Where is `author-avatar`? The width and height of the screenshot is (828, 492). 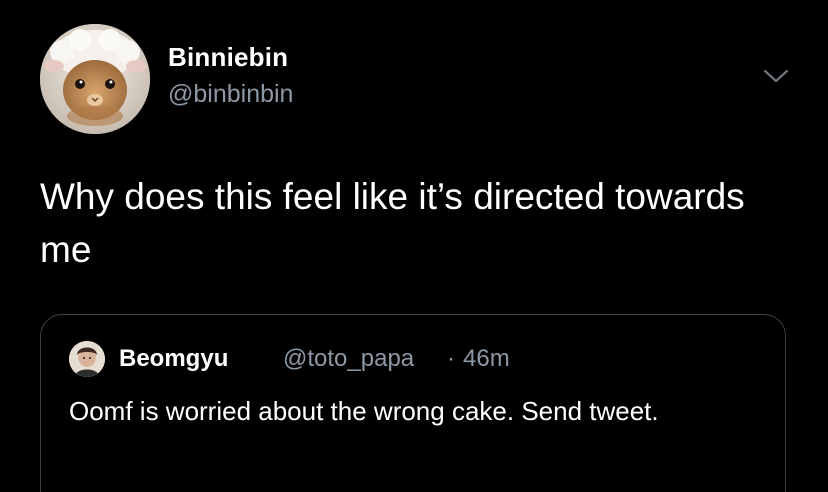 author-avatar is located at coordinates (95, 79).